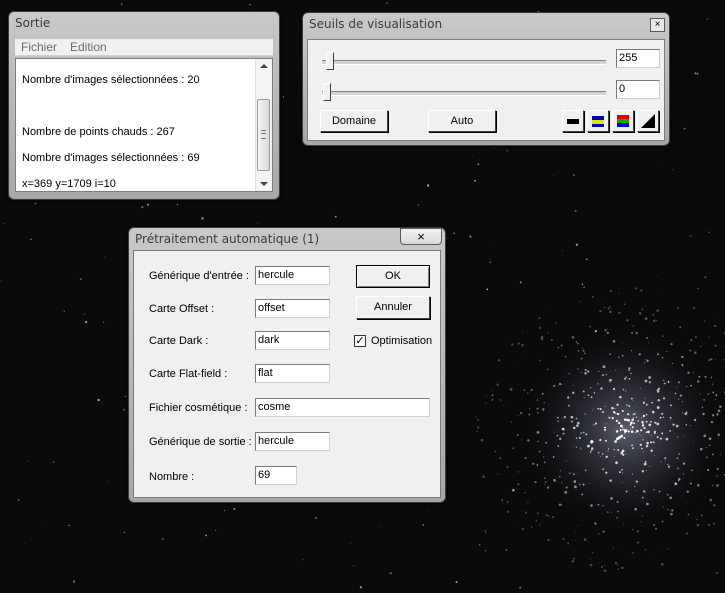  I want to click on grip-icon, so click(263, 134).